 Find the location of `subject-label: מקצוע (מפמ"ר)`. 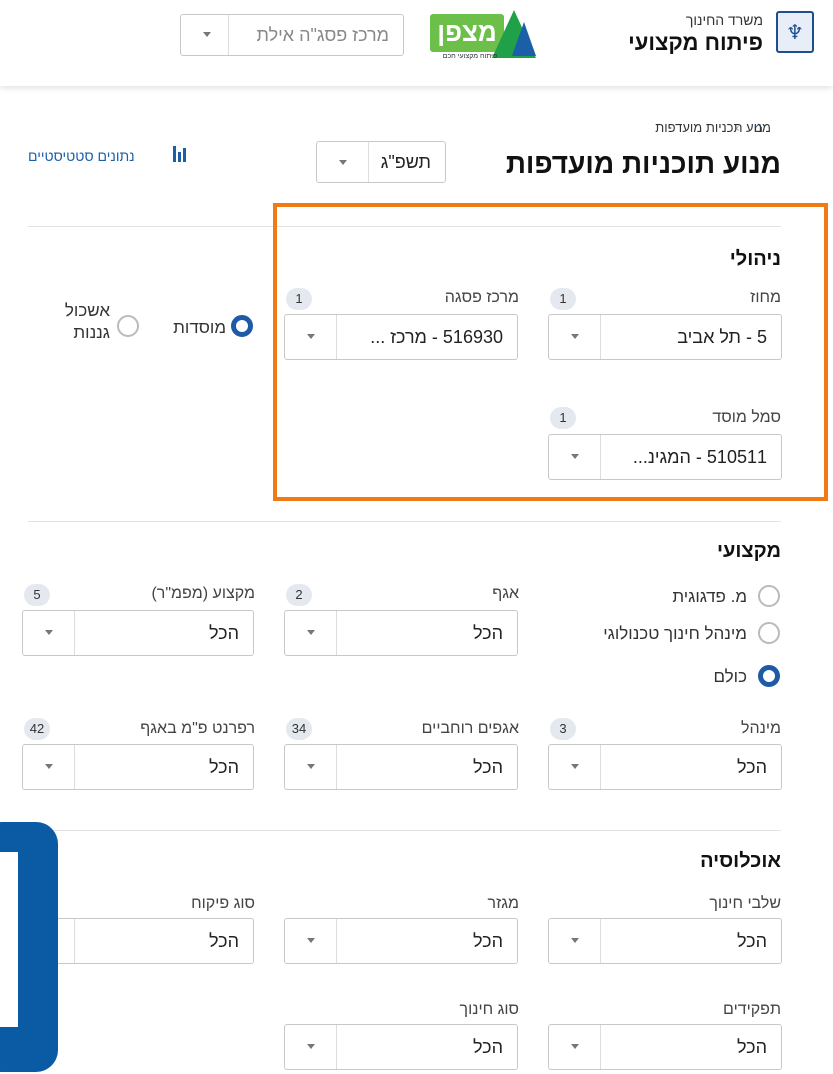

subject-label: מקצוע (מפמ"ר) is located at coordinates (203, 593).